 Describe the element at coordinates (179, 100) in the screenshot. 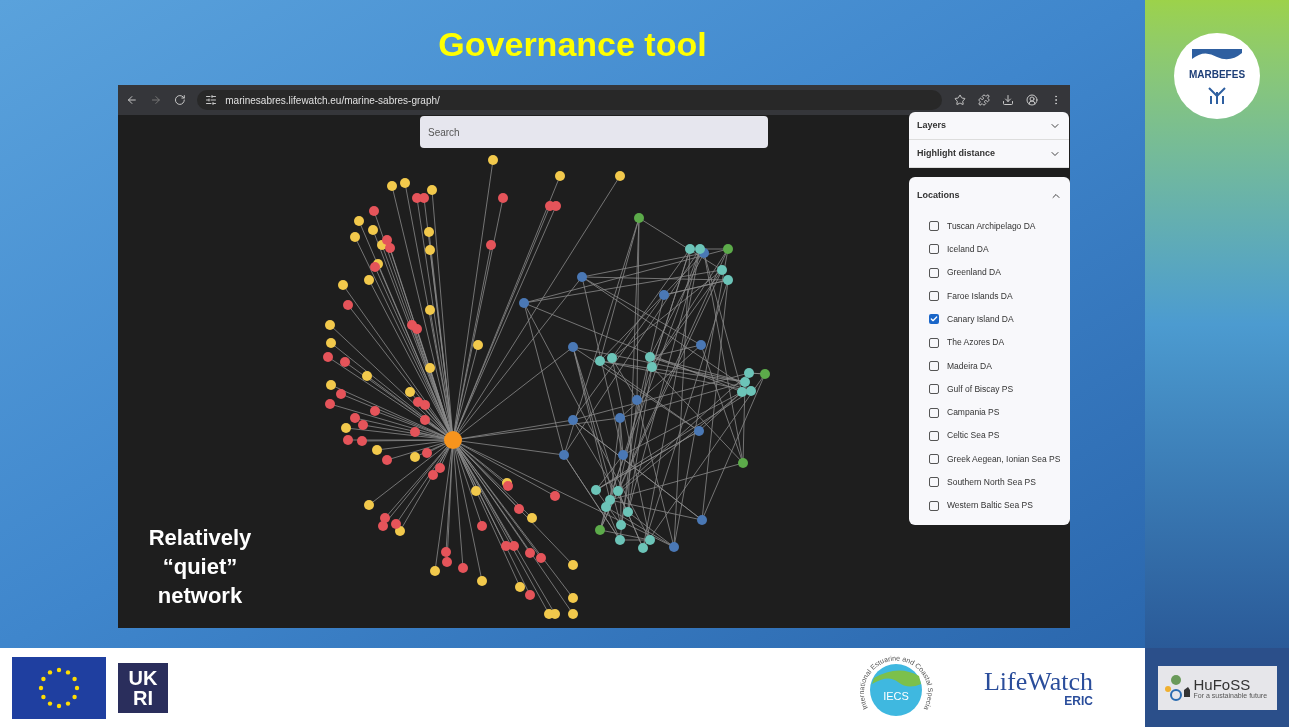

I see `reload-icon` at that location.